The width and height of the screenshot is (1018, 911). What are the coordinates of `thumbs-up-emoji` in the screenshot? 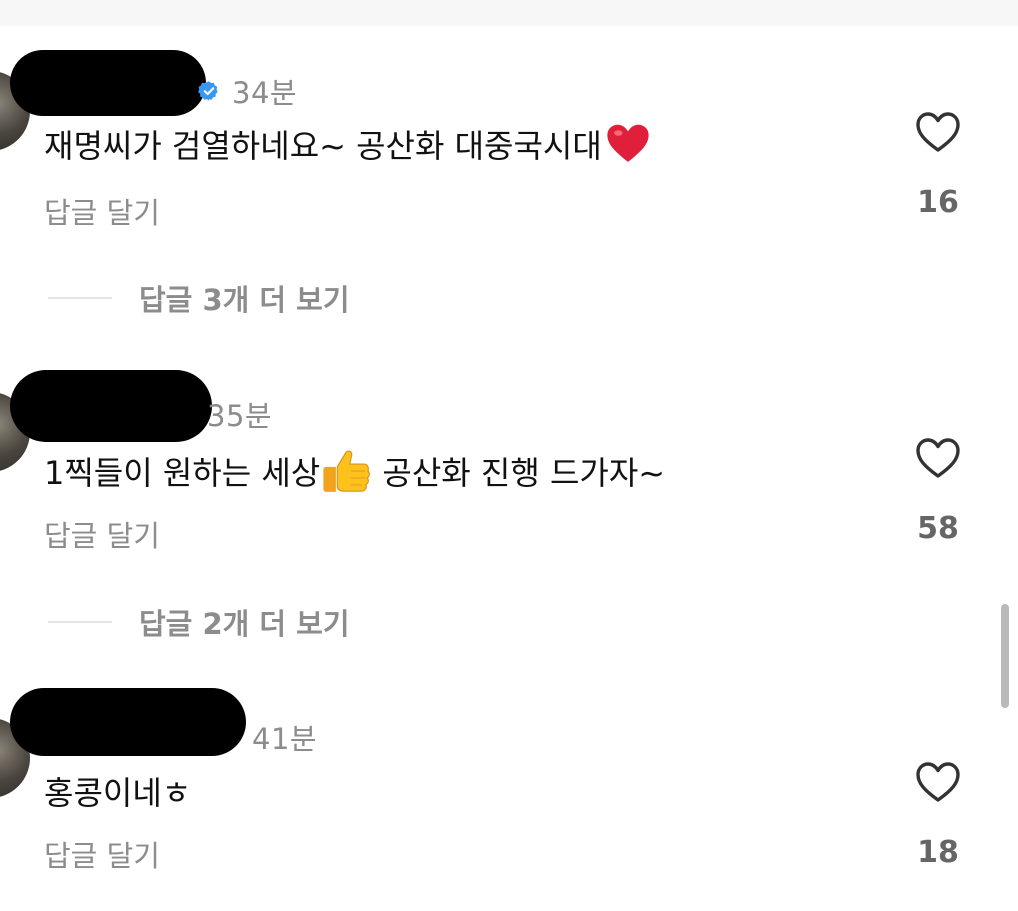 It's located at (347, 471).